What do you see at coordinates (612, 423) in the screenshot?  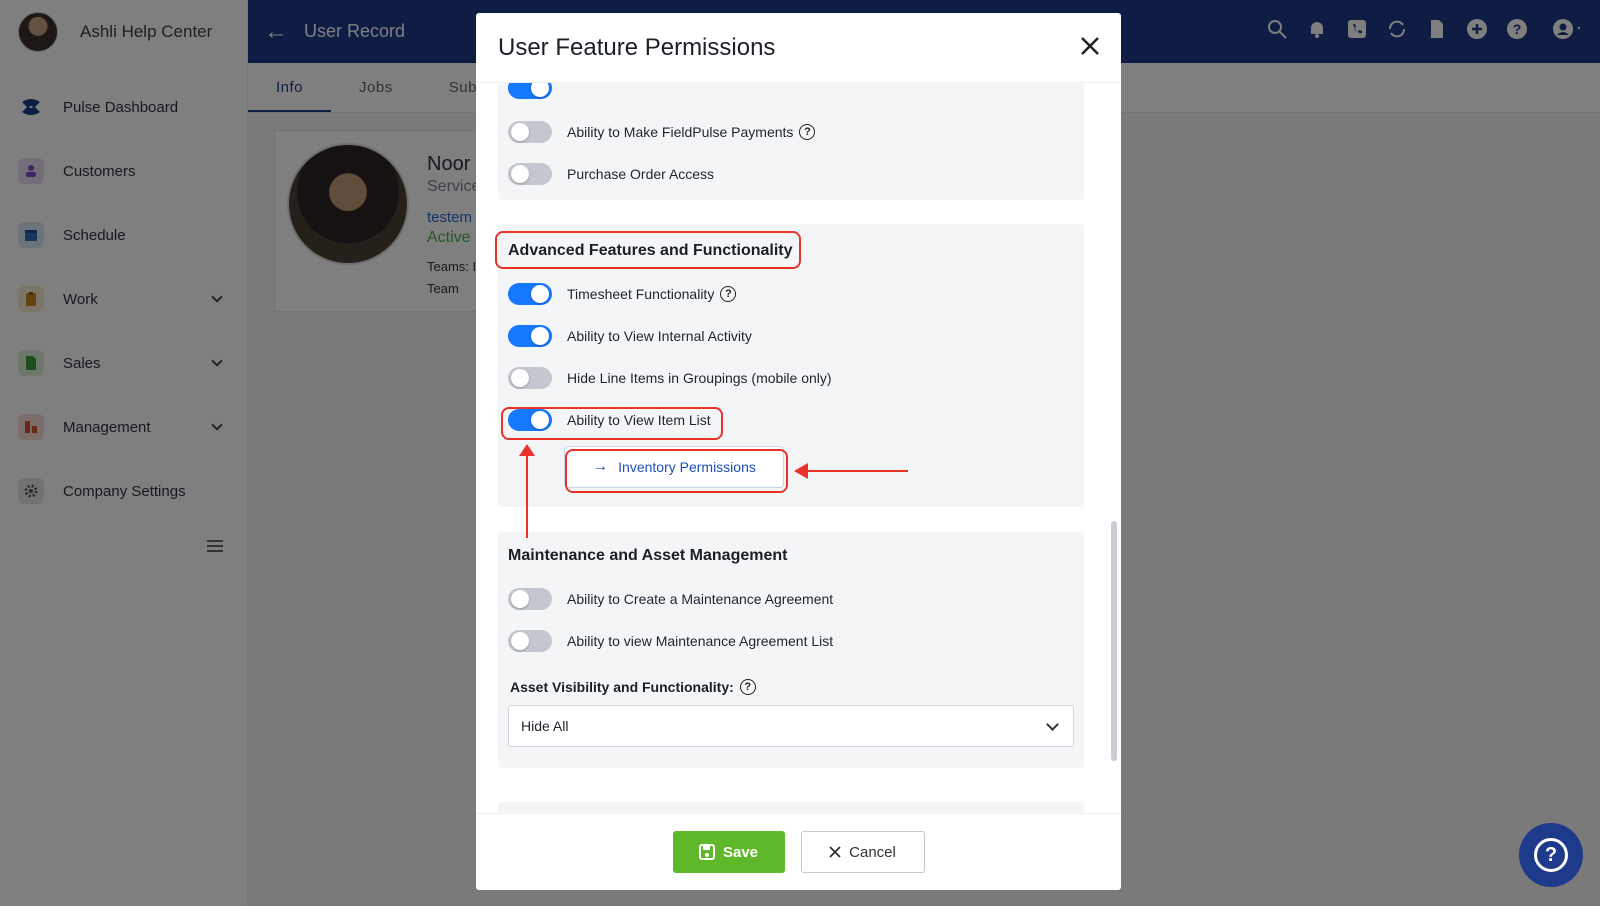 I see `annotation-highlight-item-list-toggle` at bounding box center [612, 423].